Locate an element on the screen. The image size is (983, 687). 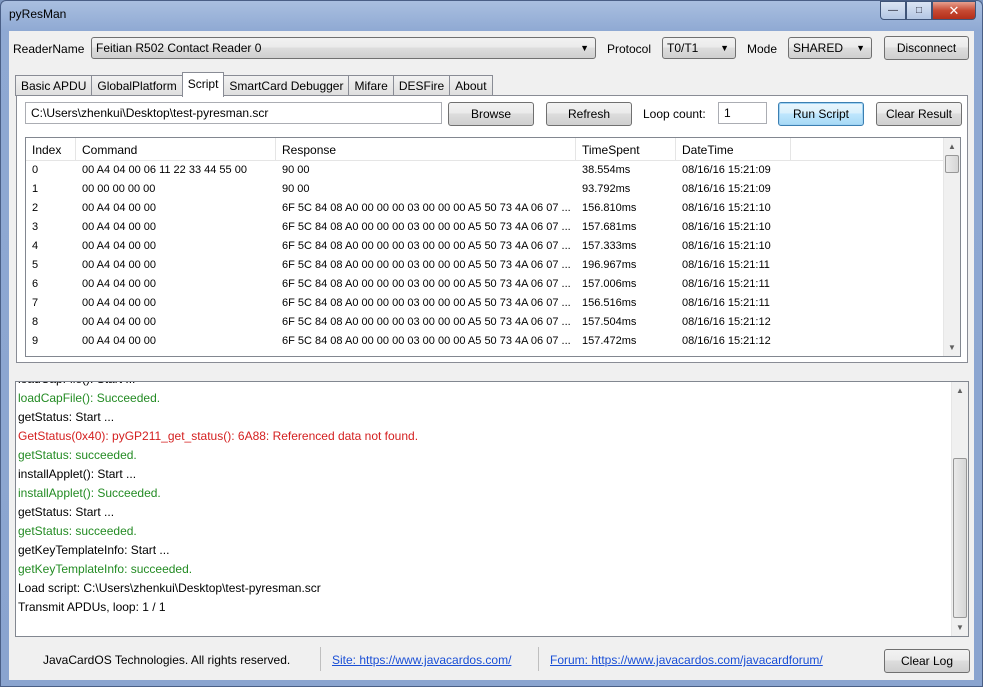
mode-select: SHARED ▼ is located at coordinates (830, 48).